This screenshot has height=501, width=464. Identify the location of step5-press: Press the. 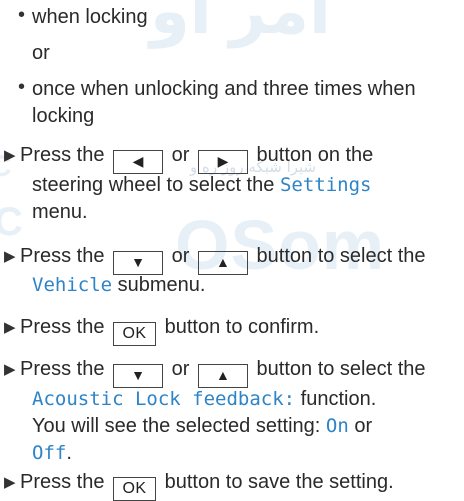
(62, 482).